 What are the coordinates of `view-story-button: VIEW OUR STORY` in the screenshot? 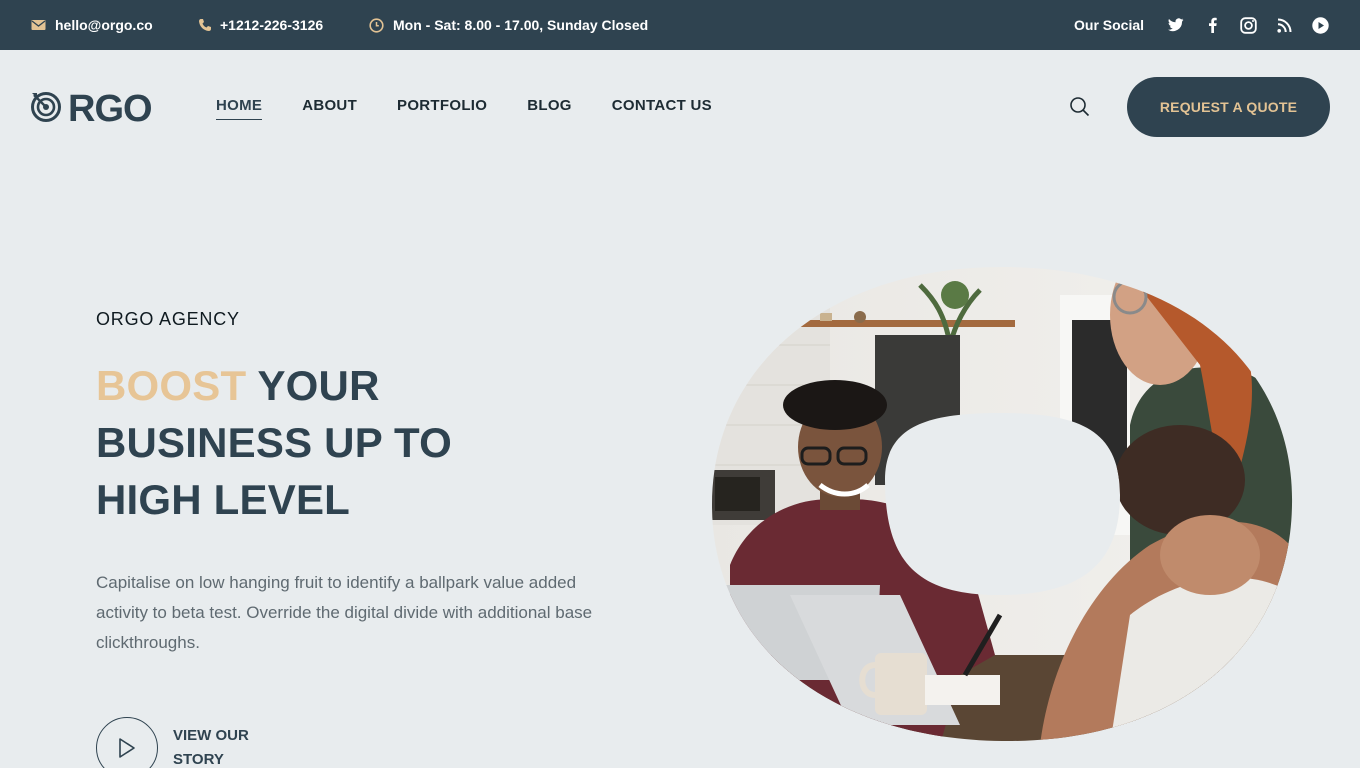 It's located at (179, 742).